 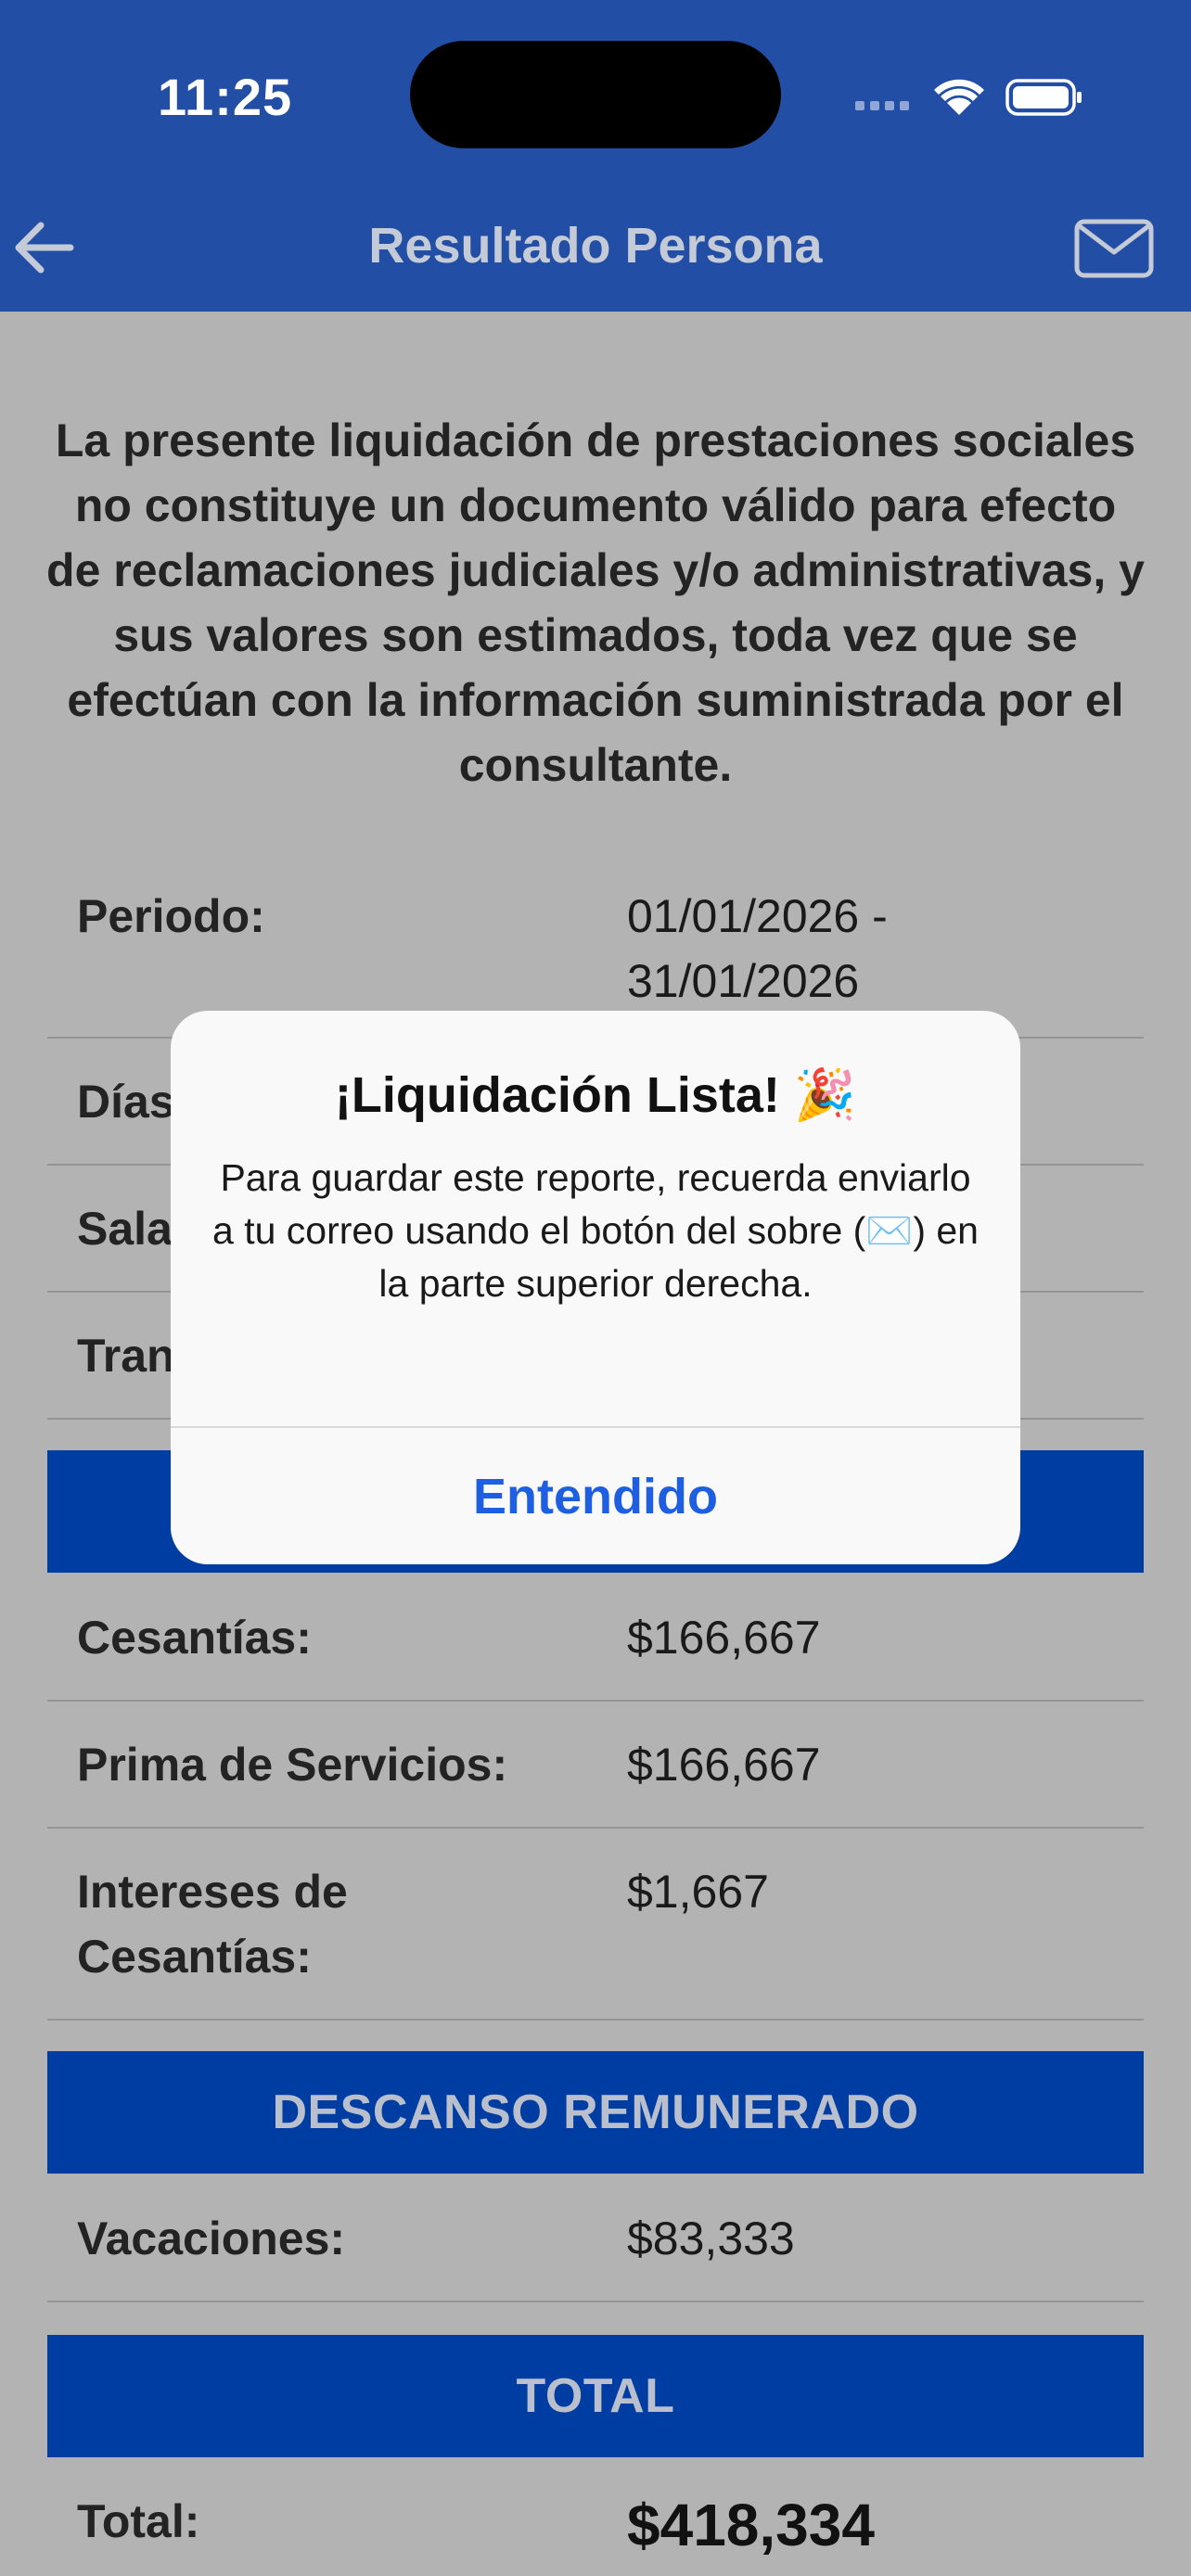 I want to click on periodo-start: 01/01/2026 -, so click(x=757, y=916).